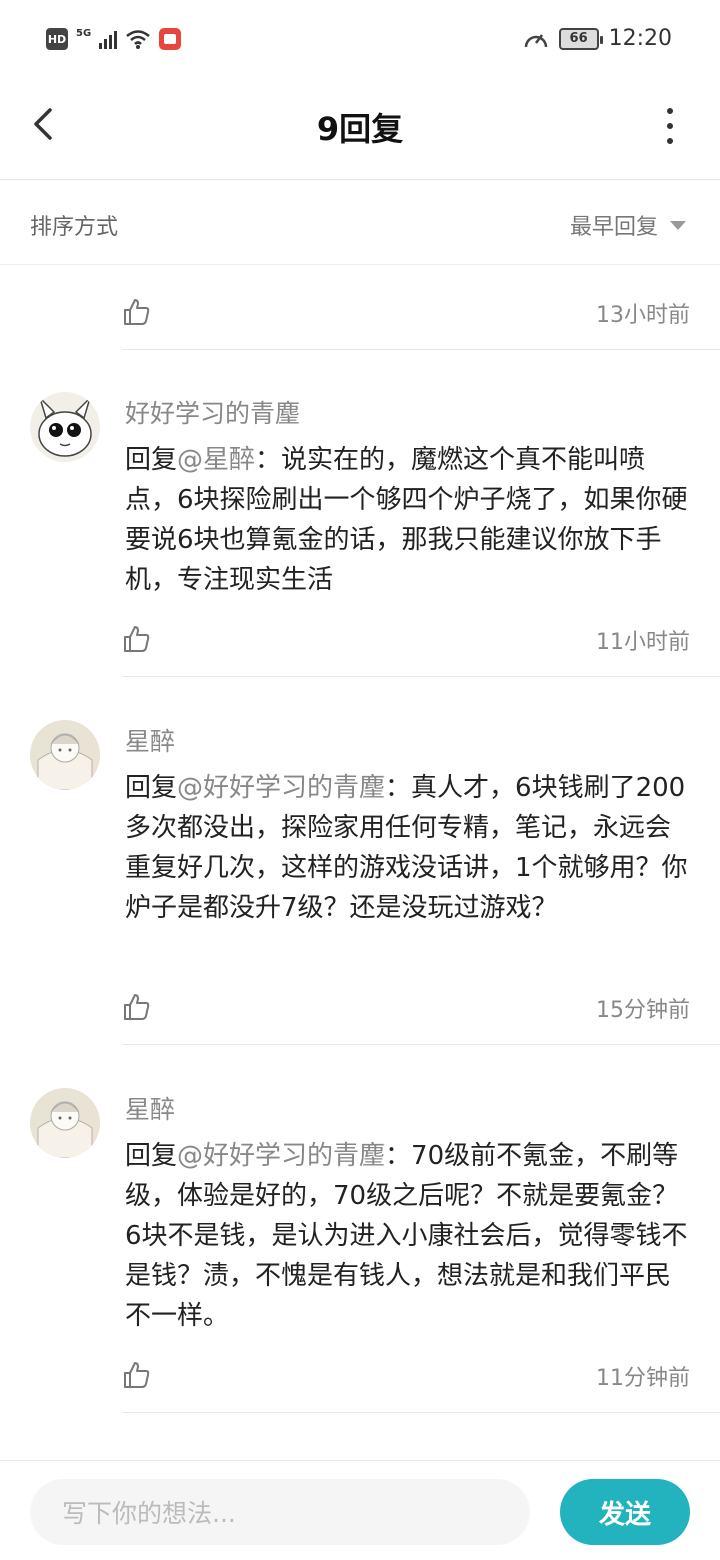 This screenshot has width=720, height=1560. What do you see at coordinates (360, 223) in the screenshot?
I see `sort-bar: 排序方式 最早回复` at bounding box center [360, 223].